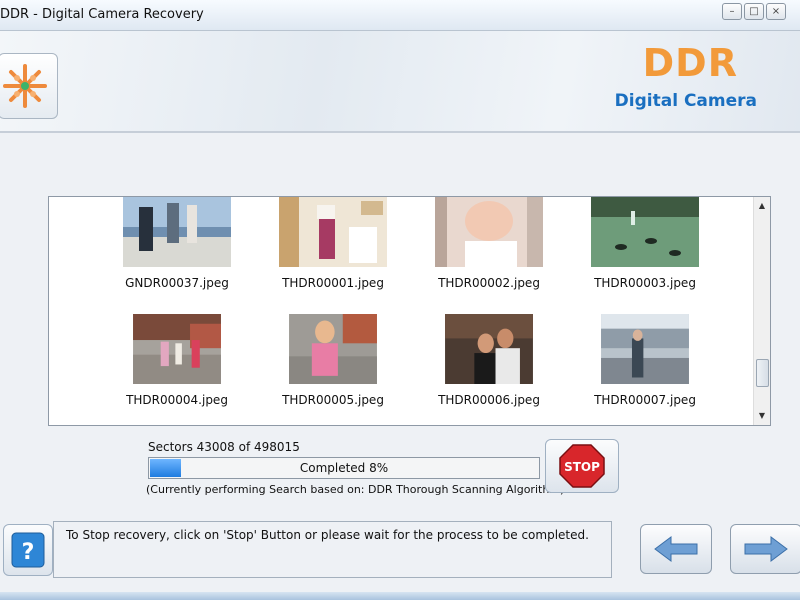 This screenshot has height=600, width=800. I want to click on arrow-right-icon, so click(766, 549).